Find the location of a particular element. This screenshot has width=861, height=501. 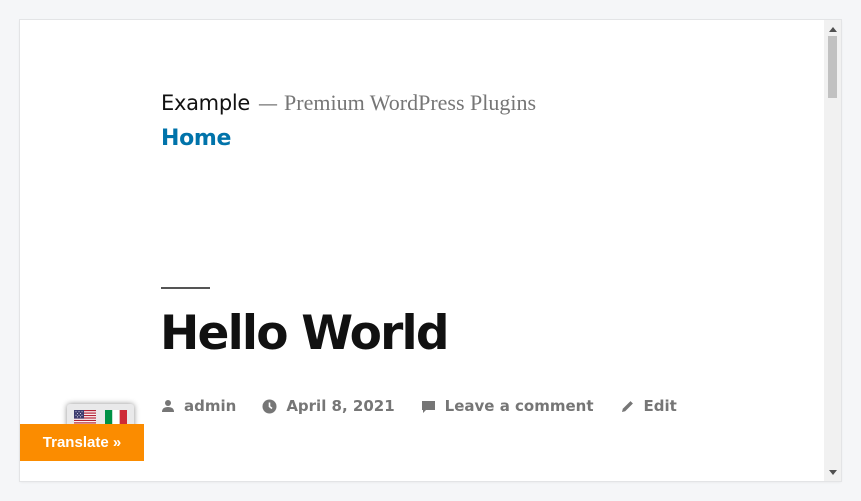

post-edit: Edit is located at coordinates (648, 406).